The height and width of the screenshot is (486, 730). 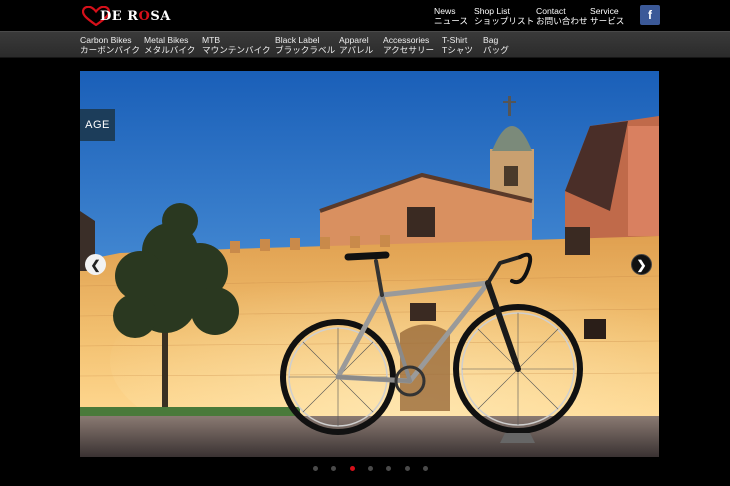 What do you see at coordinates (562, 16) in the screenshot?
I see `nav-contact: Contact お問い合わせ` at bounding box center [562, 16].